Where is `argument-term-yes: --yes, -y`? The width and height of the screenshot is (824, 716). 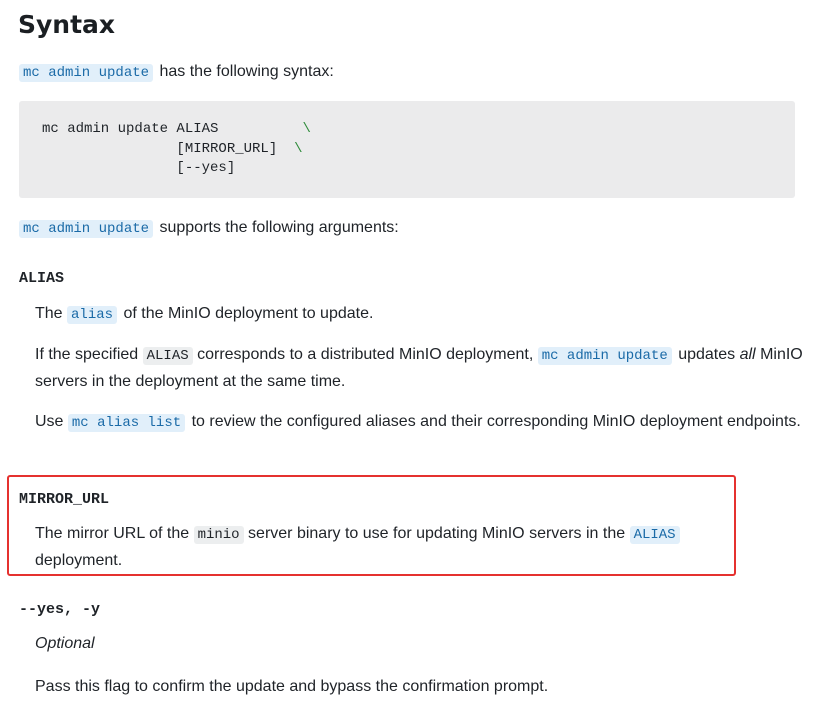 argument-term-yes: --yes, -y is located at coordinates (60, 609).